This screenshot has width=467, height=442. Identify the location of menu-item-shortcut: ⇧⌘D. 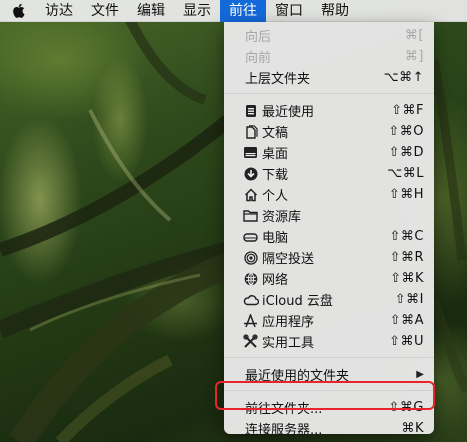
(406, 152).